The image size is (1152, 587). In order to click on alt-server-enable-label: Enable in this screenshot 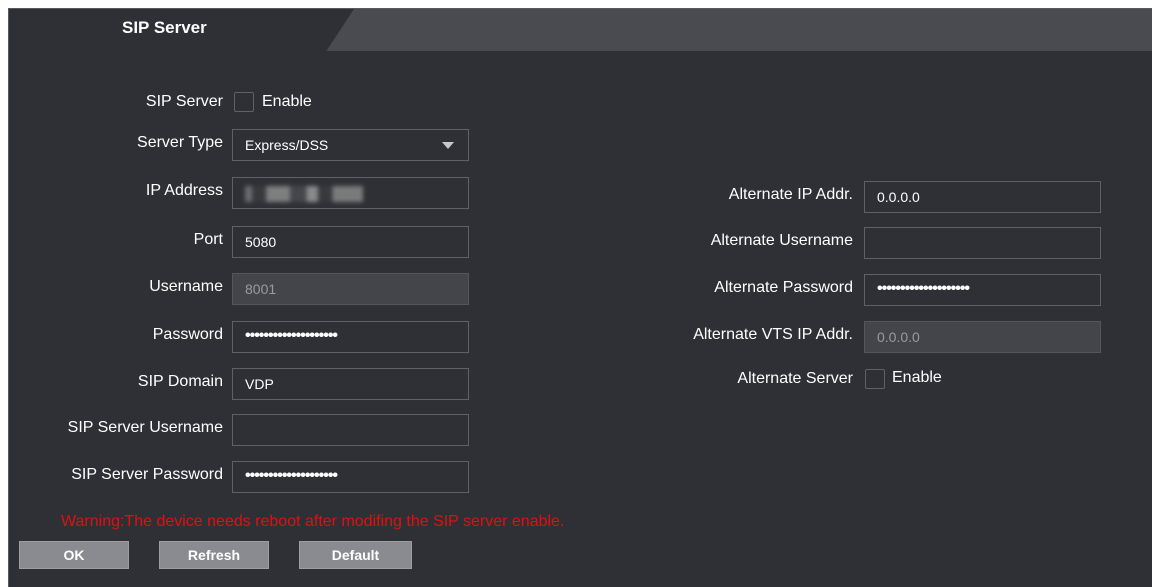, I will do `click(917, 377)`.